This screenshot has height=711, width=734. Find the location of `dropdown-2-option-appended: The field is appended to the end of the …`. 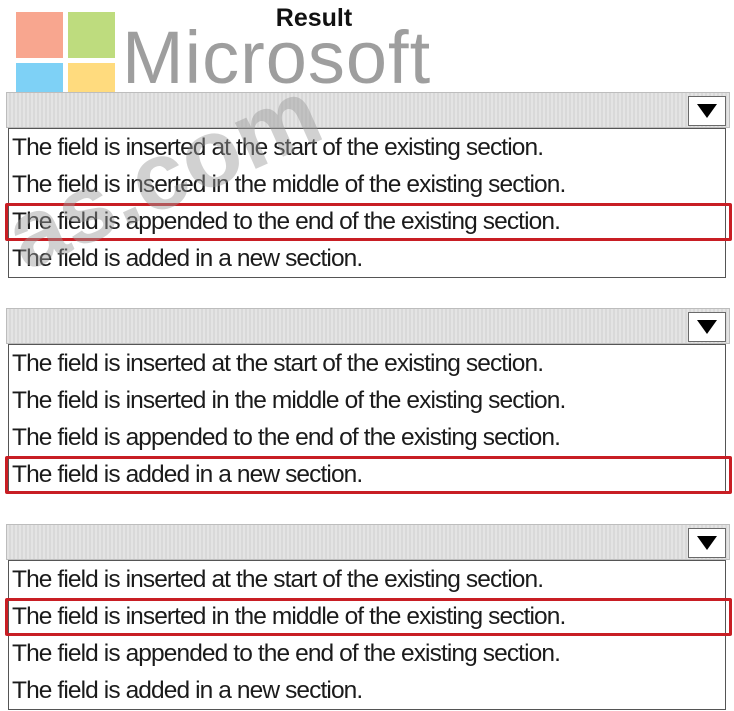

dropdown-2-option-appended: The field is appended to the end of the … is located at coordinates (367, 437).